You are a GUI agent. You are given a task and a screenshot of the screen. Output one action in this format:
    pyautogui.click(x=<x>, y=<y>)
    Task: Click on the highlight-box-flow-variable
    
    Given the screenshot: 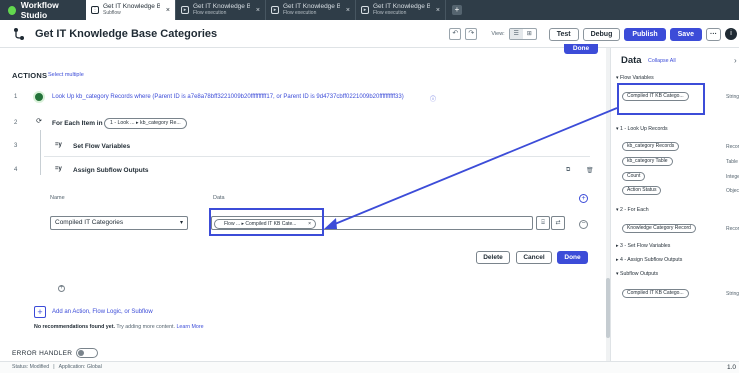 What is the action you would take?
    pyautogui.click(x=661, y=99)
    